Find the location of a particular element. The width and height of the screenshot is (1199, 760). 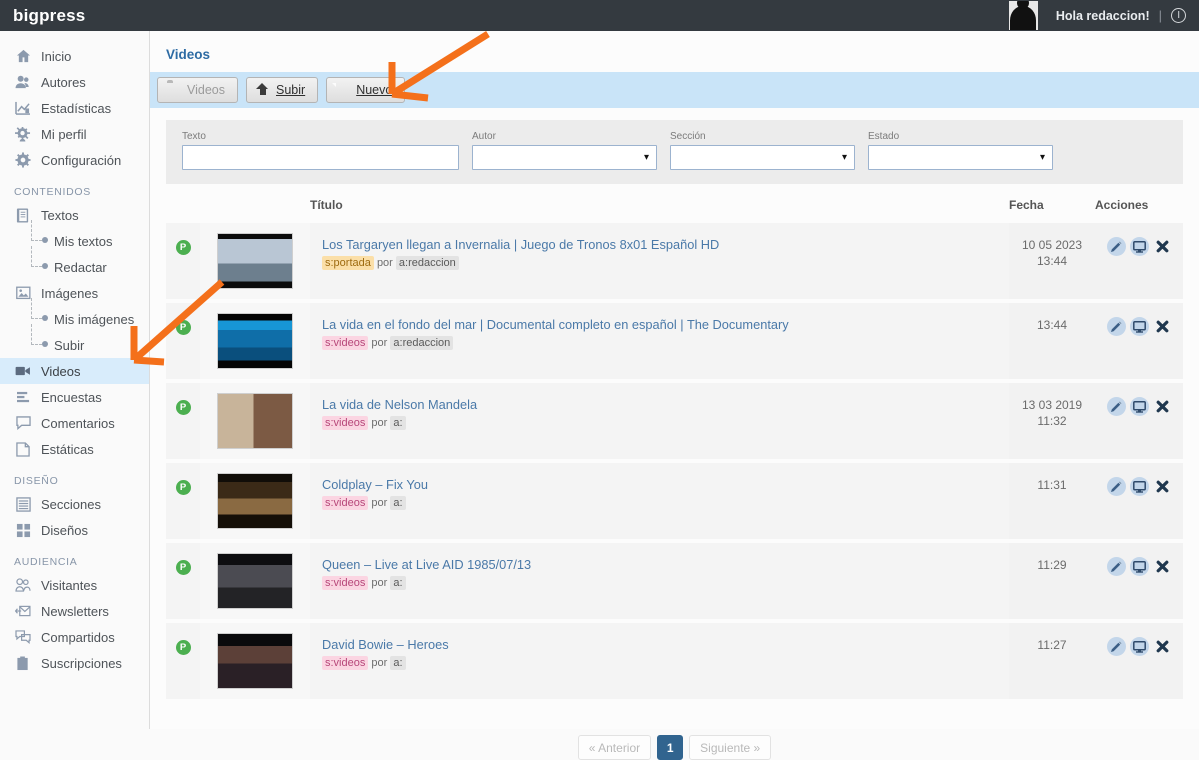

bullet-icon is located at coordinates (45, 266).